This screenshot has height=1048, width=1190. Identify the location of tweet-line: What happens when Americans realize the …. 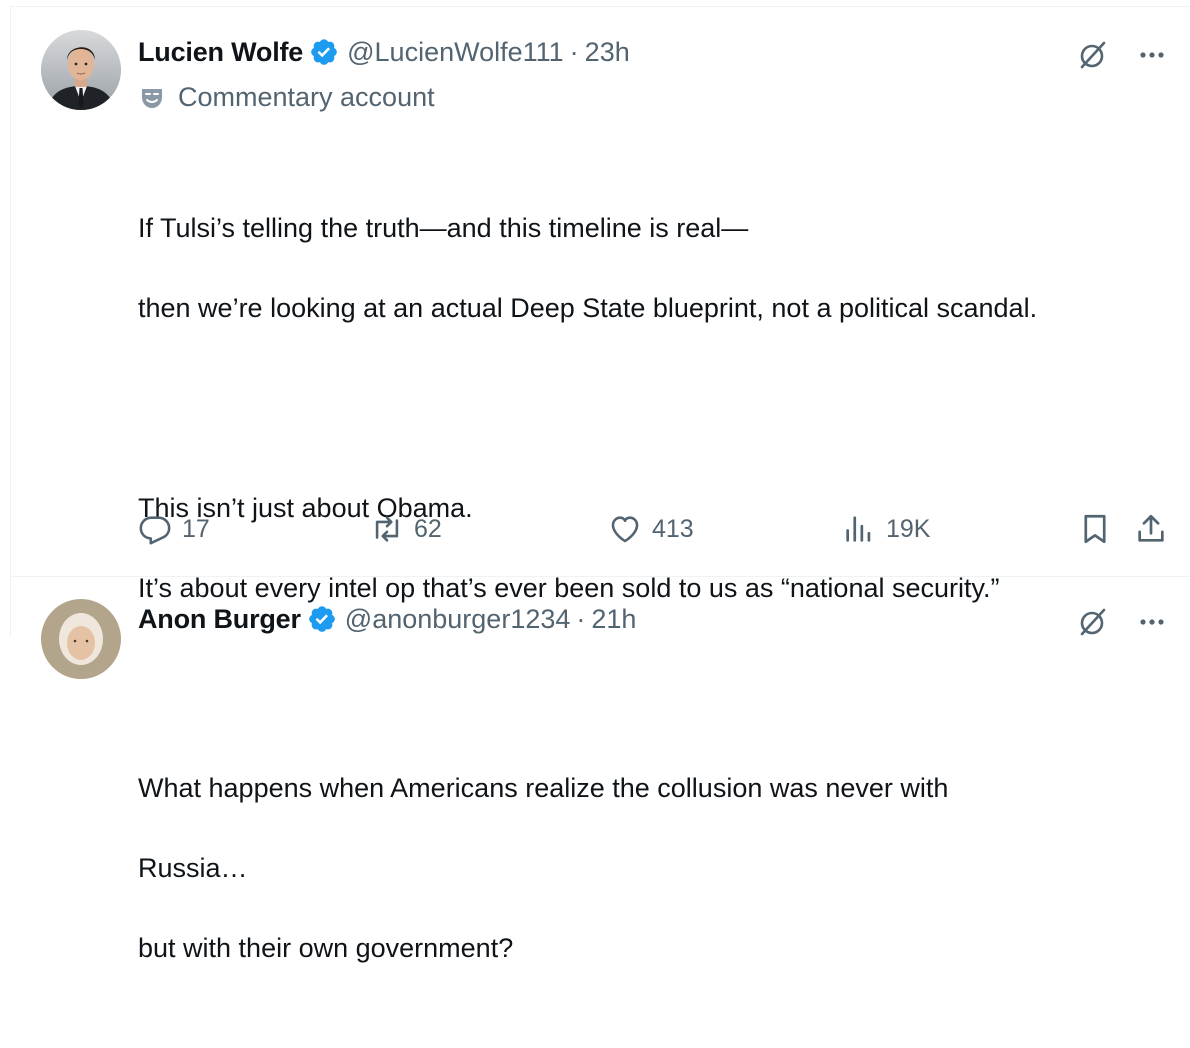
(543, 788).